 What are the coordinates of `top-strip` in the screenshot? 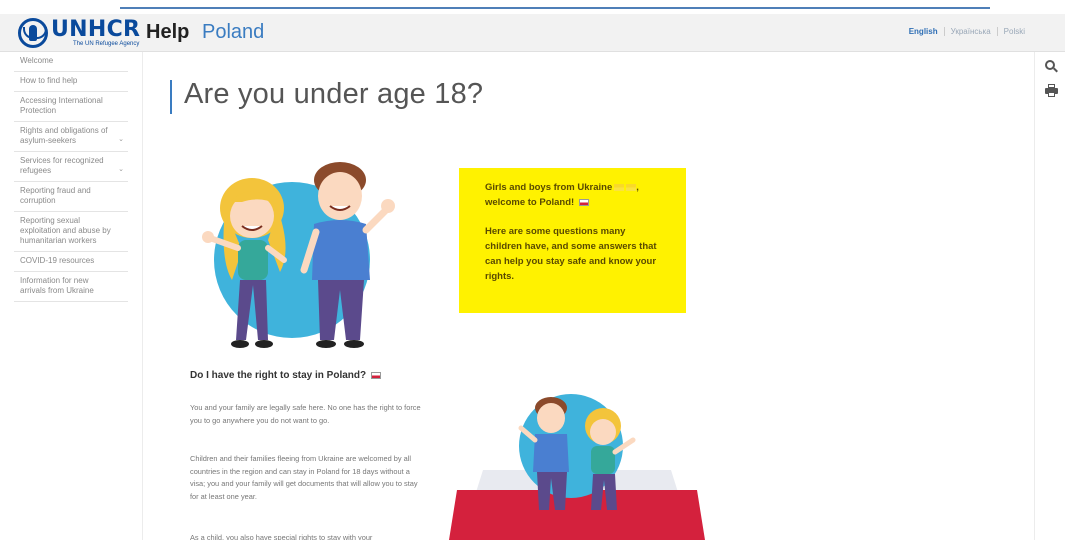 It's located at (532, 7).